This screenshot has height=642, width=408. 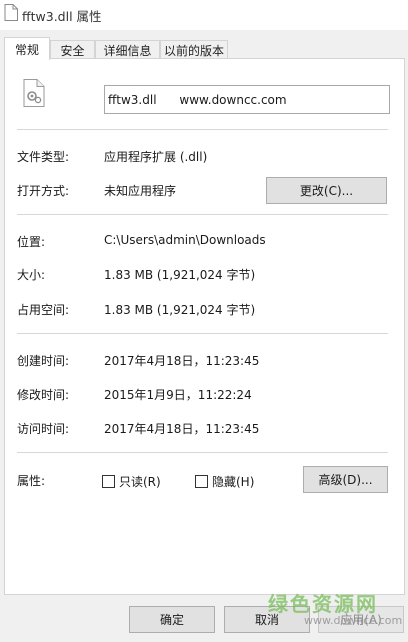 I want to click on cancel-button-label: 取消, so click(x=266, y=620).